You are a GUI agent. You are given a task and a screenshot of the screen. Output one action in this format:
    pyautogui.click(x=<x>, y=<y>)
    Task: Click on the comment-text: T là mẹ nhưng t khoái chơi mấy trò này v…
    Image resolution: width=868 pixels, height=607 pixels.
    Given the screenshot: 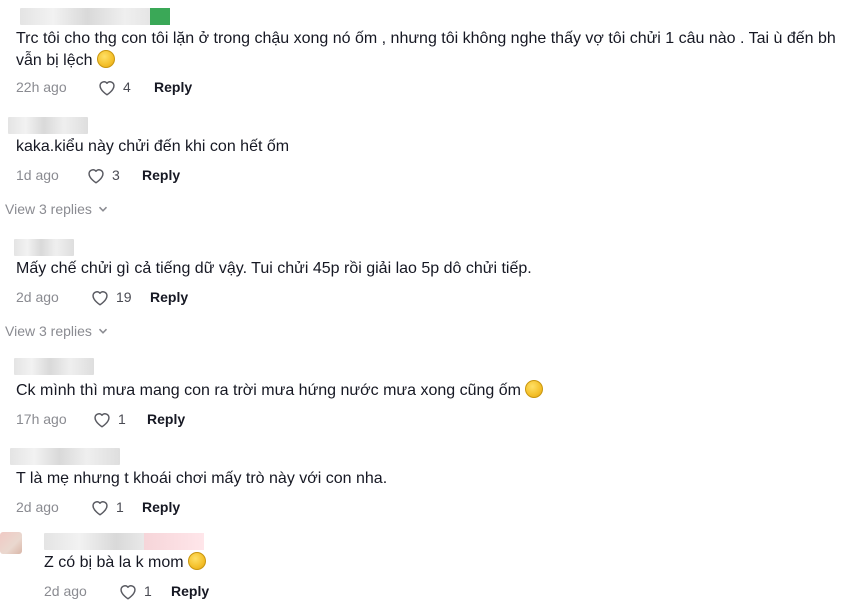 What is the action you would take?
    pyautogui.click(x=202, y=478)
    